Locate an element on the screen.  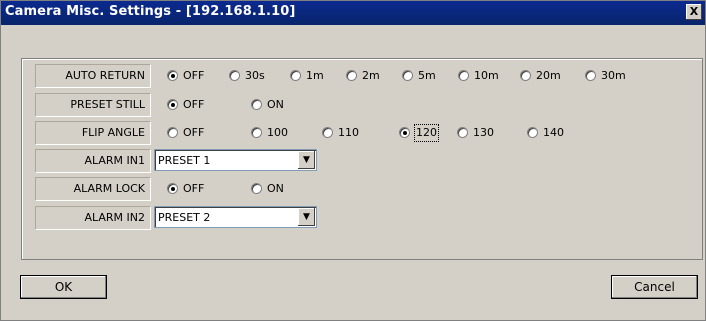
auto-return-option-30m: 30m is located at coordinates (605, 76).